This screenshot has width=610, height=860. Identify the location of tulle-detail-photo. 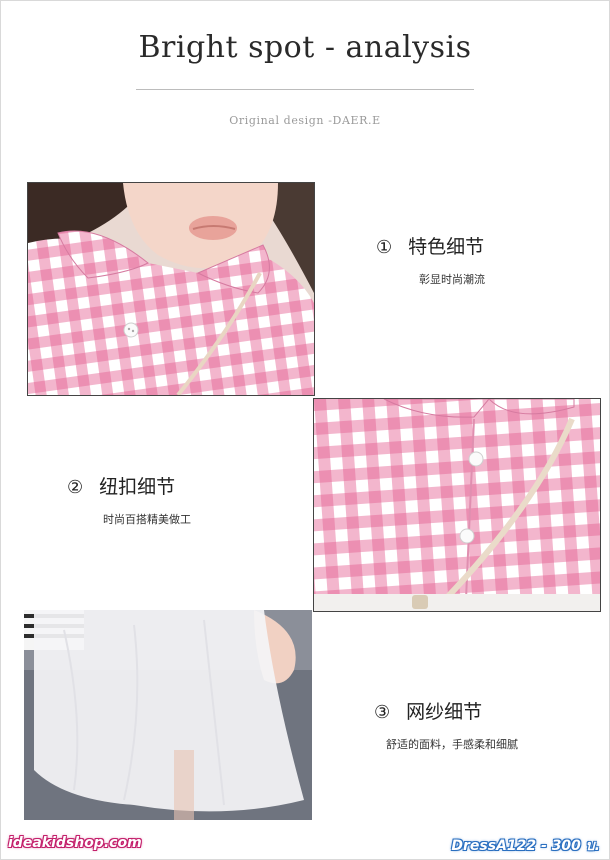
(168, 715).